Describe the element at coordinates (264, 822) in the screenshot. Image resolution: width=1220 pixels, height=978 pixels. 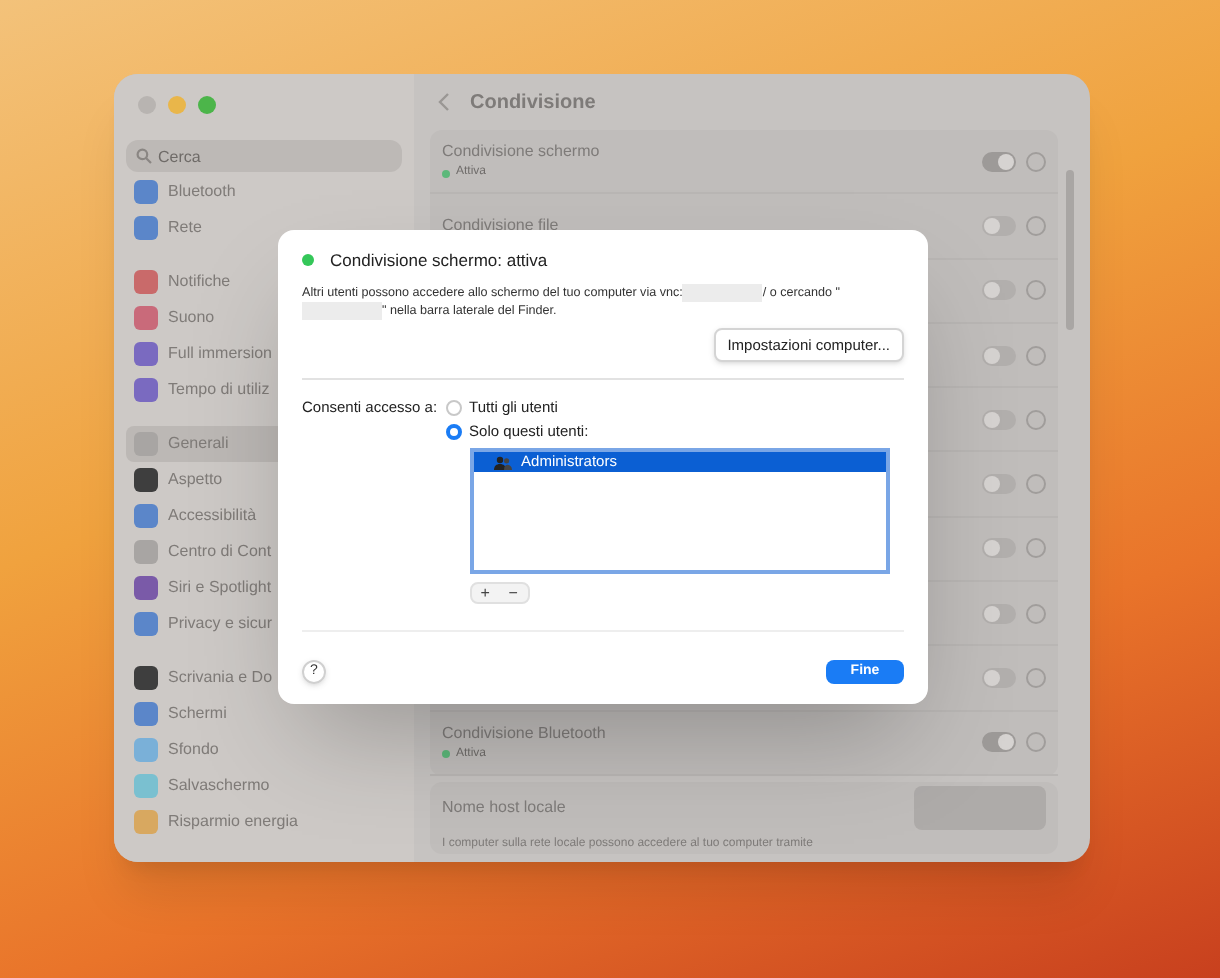
I see `sidebar-item: Risparmio energia` at that location.